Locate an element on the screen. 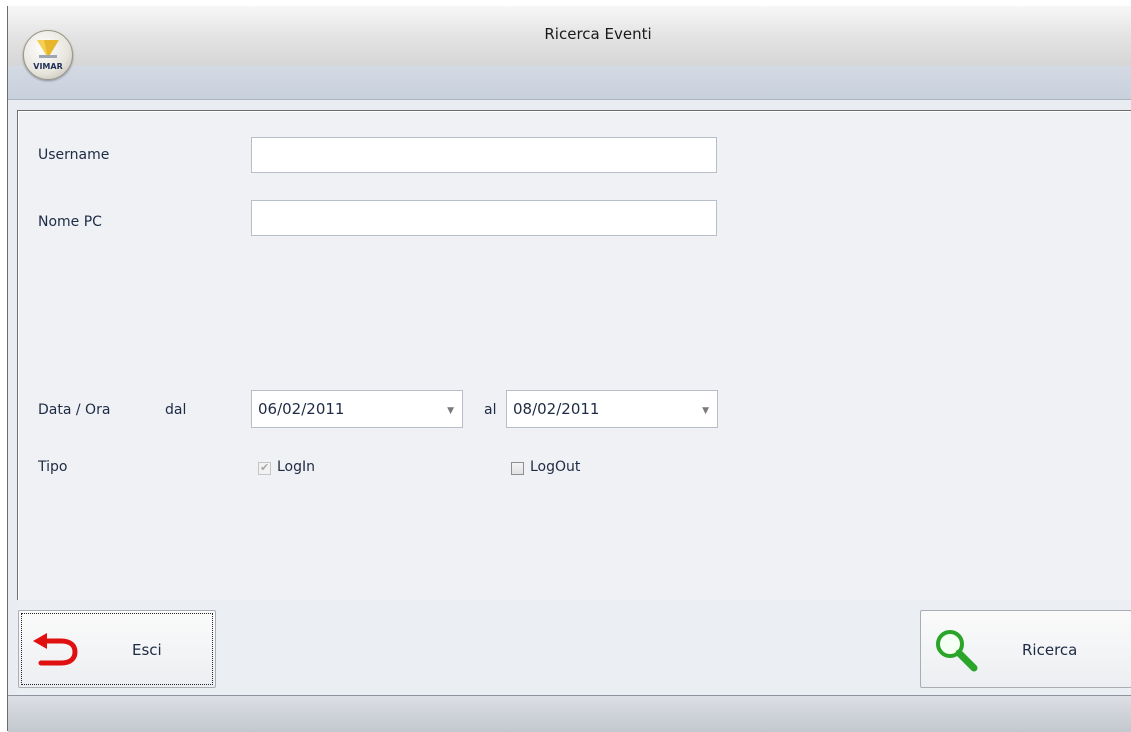  date-time-label: Data / Ora is located at coordinates (74, 410).